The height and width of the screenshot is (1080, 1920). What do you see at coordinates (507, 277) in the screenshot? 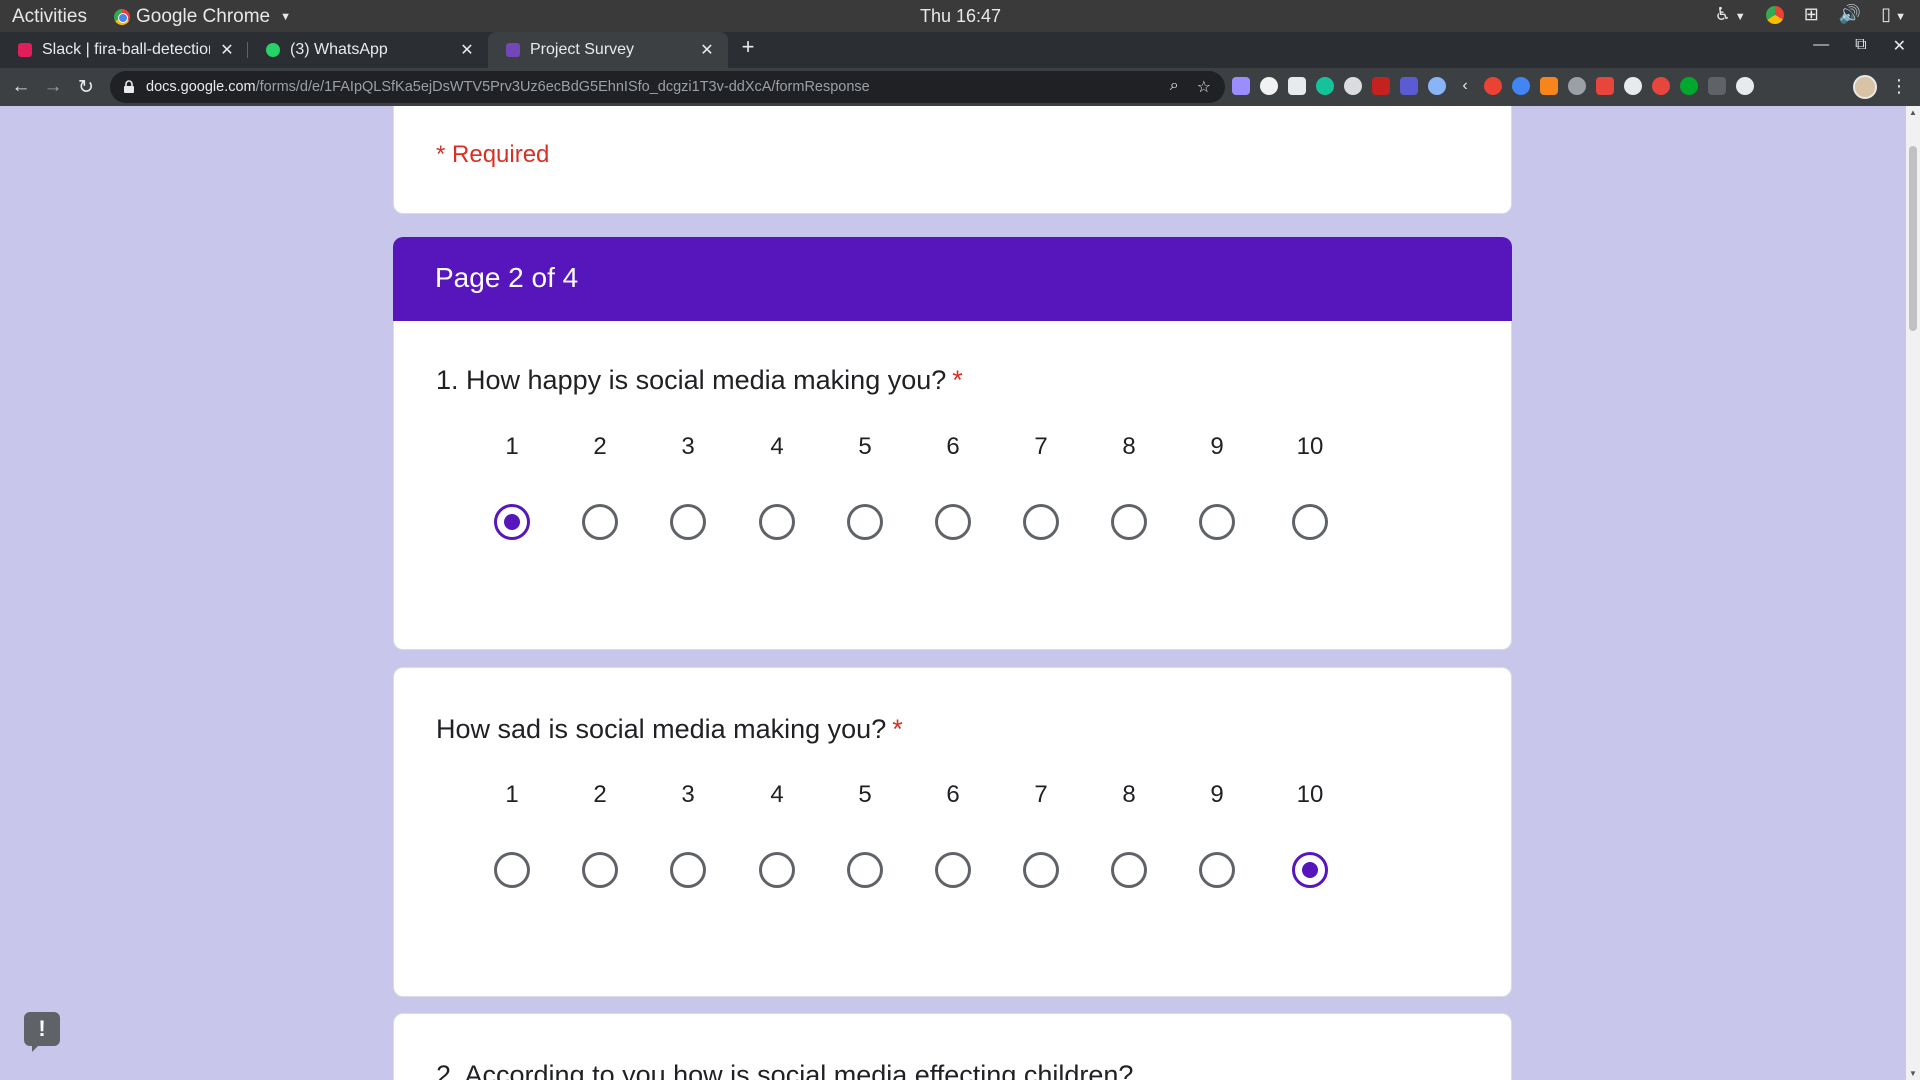
I see `page-label: Page 2 of 4` at bounding box center [507, 277].